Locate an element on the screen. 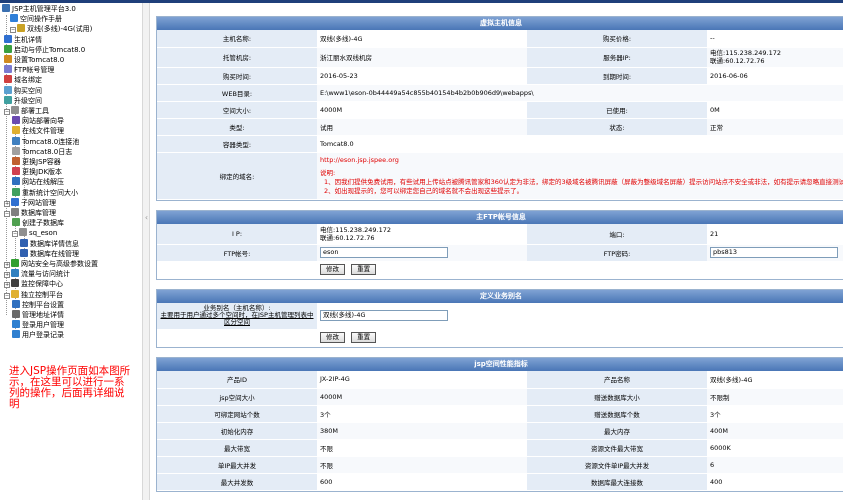  ftp-modify-button: 修改 is located at coordinates (332, 269).